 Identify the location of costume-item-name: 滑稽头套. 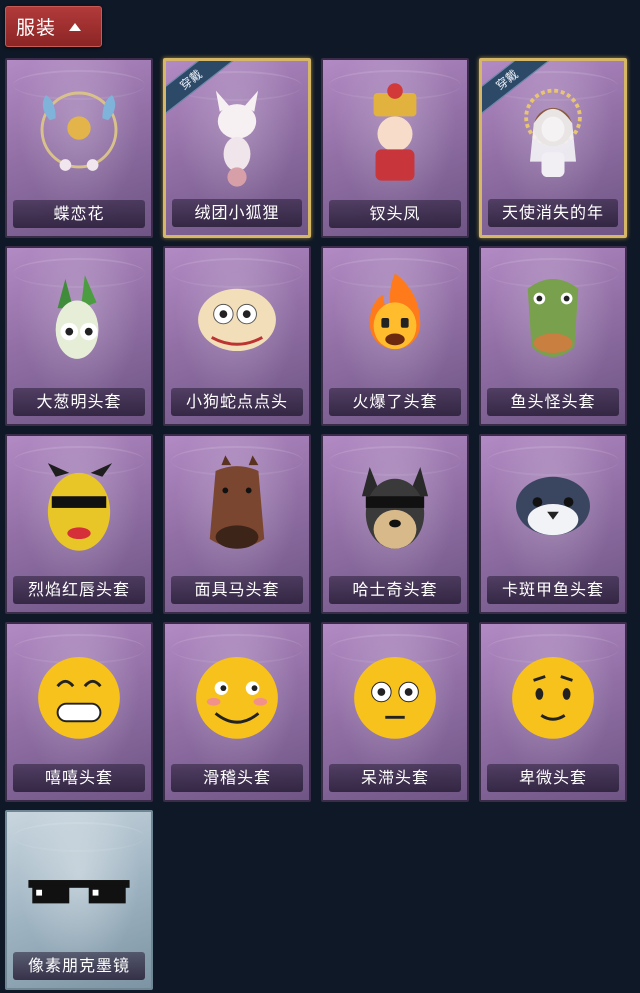
(237, 778).